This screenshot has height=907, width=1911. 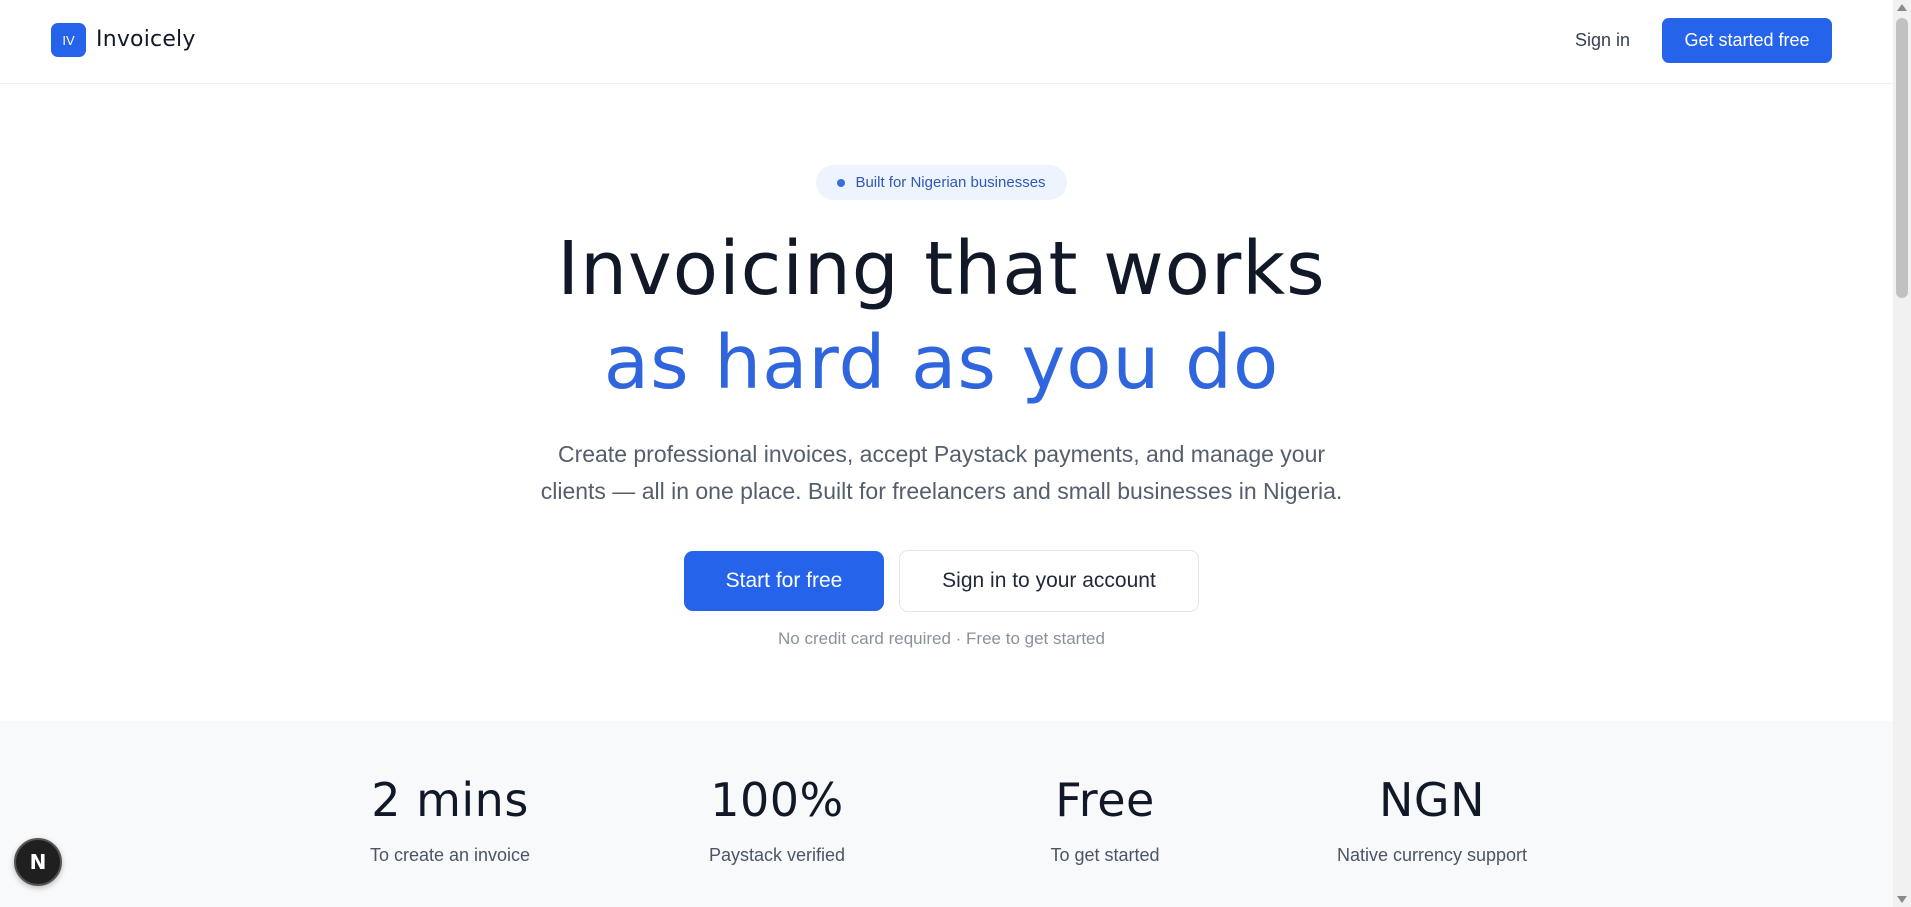 What do you see at coordinates (941, 269) in the screenshot?
I see `hero-title-line-1: Invoicing that works` at bounding box center [941, 269].